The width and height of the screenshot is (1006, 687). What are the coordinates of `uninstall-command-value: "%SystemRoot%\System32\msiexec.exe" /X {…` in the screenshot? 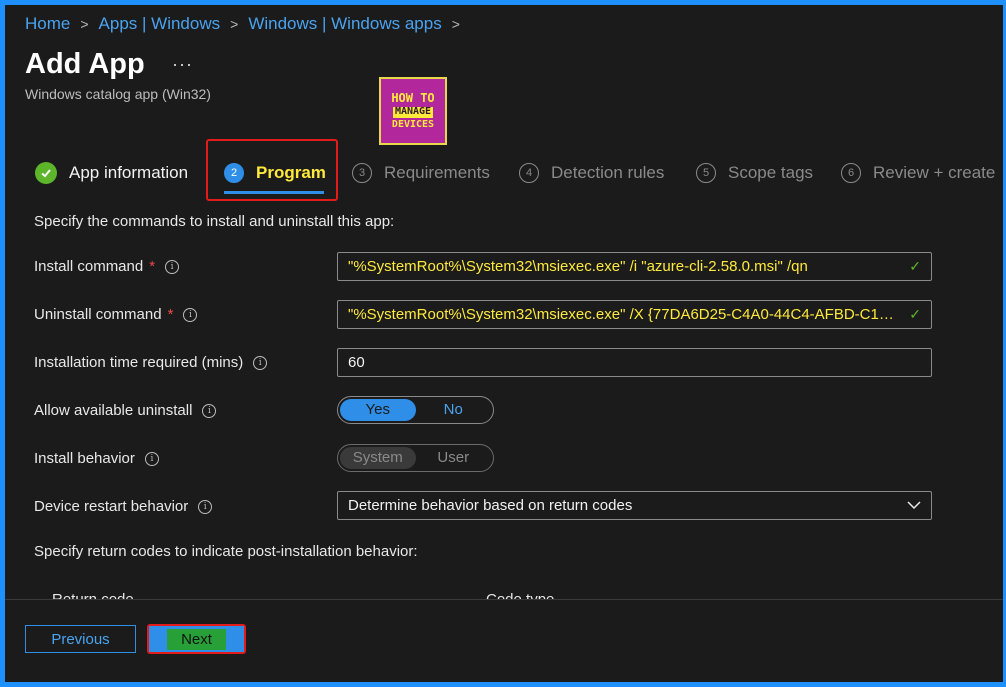 It's located at (625, 314).